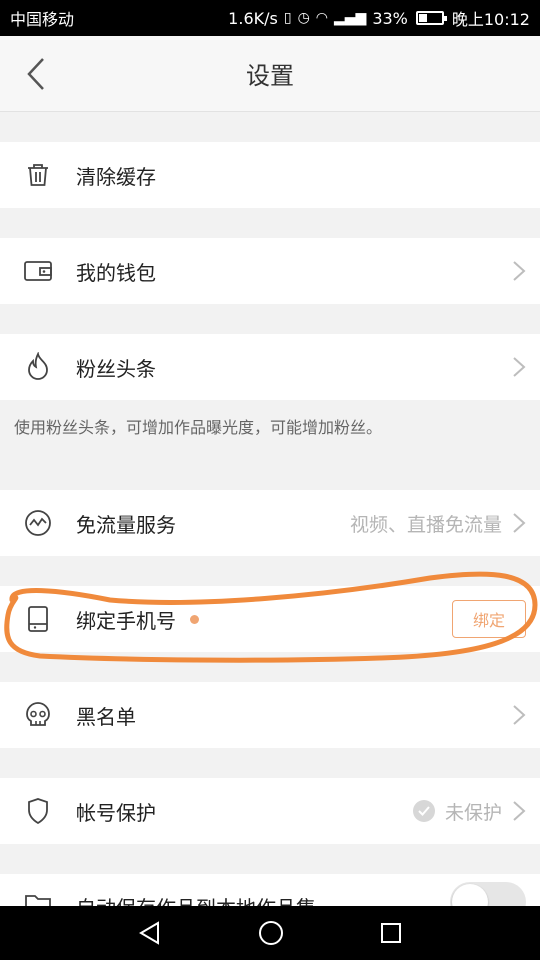 Image resolution: width=540 pixels, height=960 pixels. Describe the element at coordinates (38, 715) in the screenshot. I see `skull-icon` at that location.